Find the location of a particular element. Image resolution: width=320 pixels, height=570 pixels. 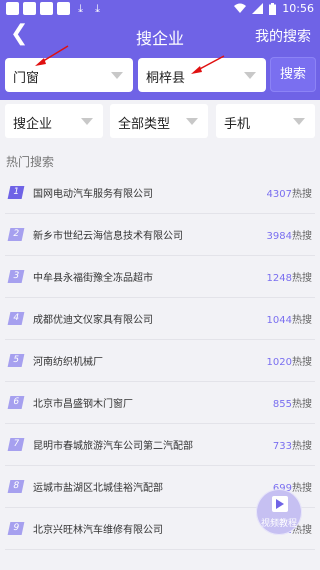

rank-badge: 9 is located at coordinates (16, 528).